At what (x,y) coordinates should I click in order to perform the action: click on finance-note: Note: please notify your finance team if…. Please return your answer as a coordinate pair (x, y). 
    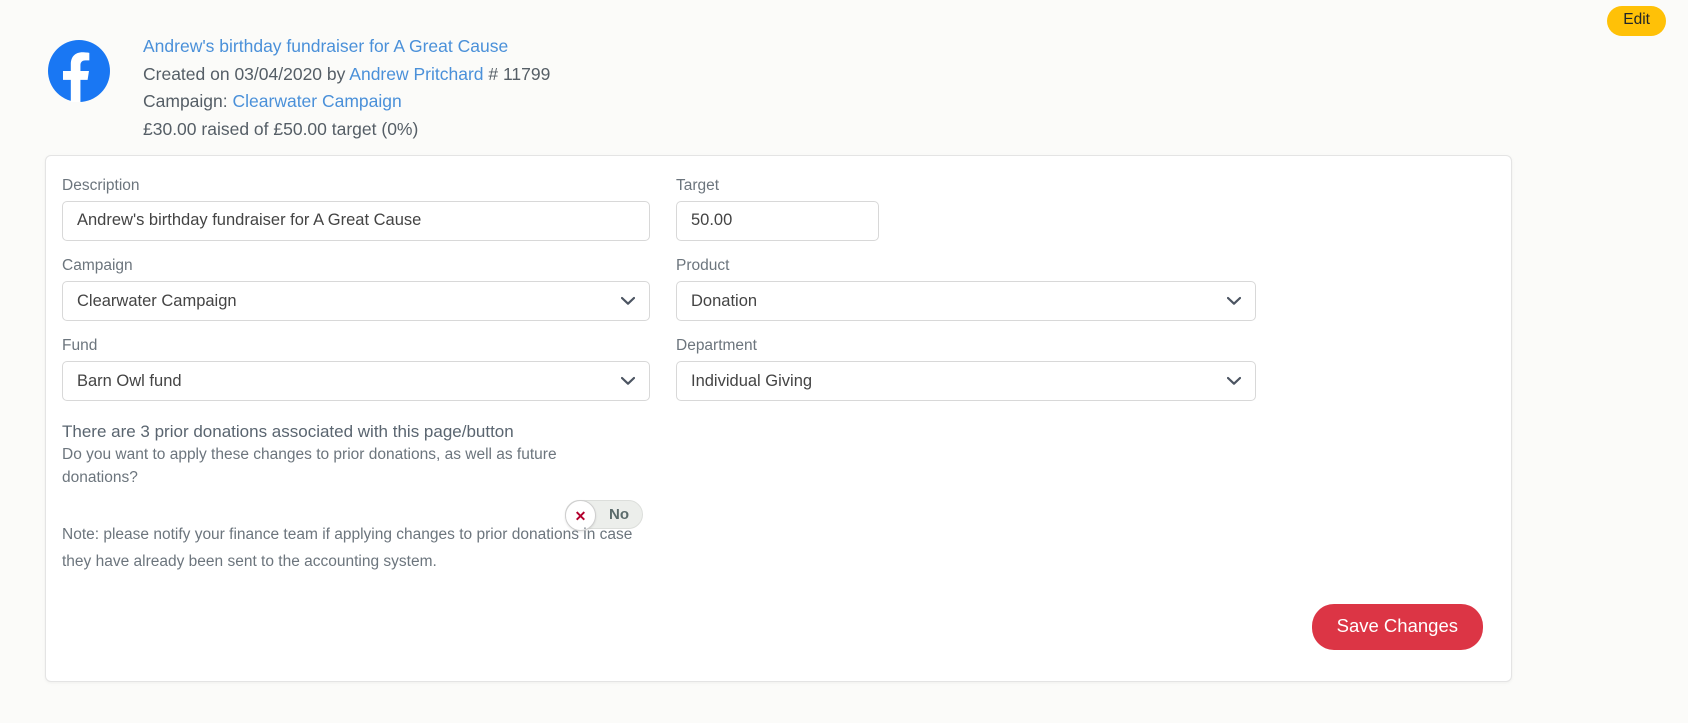
    Looking at the image, I should click on (347, 548).